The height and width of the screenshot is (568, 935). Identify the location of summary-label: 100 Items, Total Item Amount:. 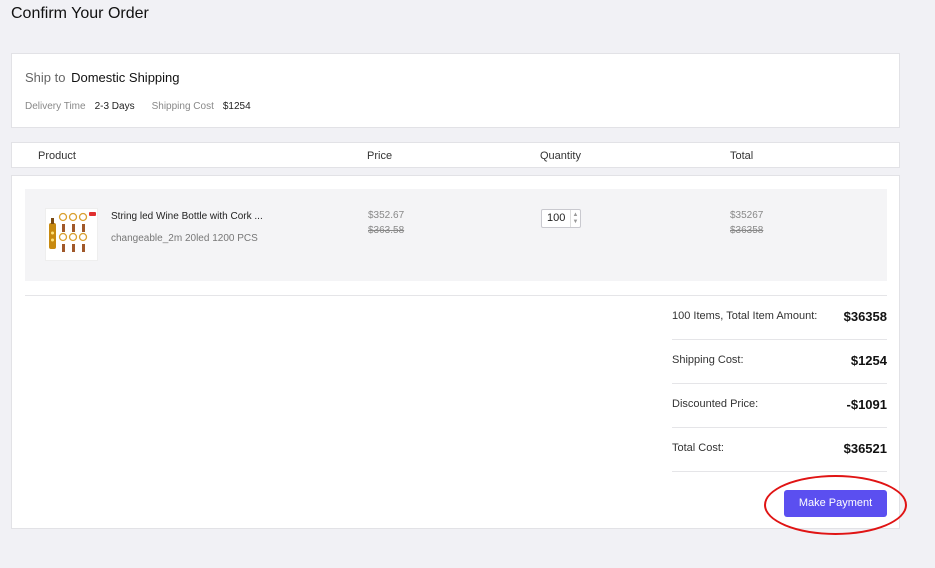
(745, 316).